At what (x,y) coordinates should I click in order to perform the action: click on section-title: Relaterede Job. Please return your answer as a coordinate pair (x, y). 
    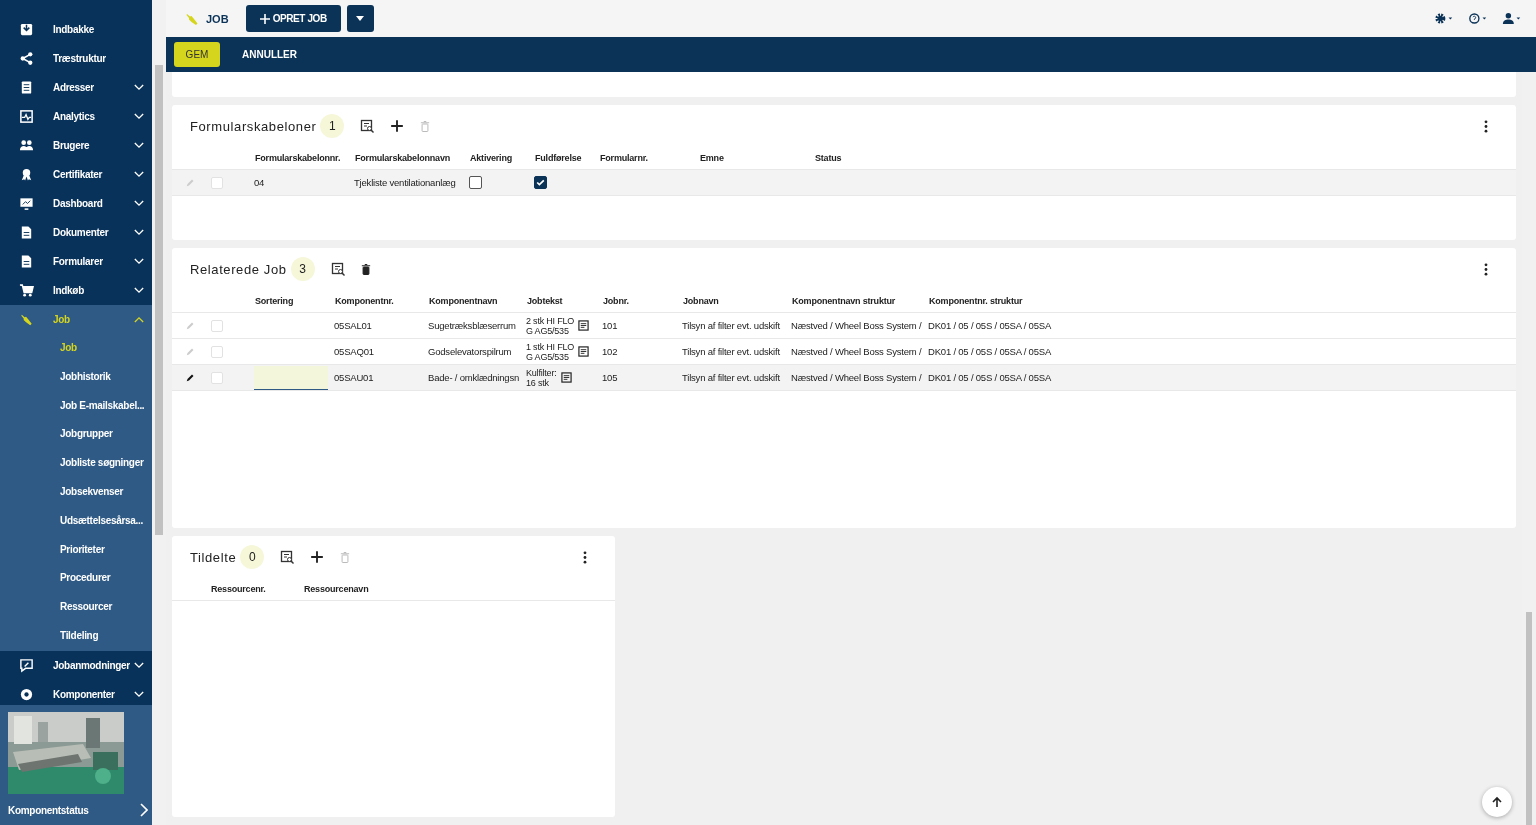
    Looking at the image, I should click on (238, 269).